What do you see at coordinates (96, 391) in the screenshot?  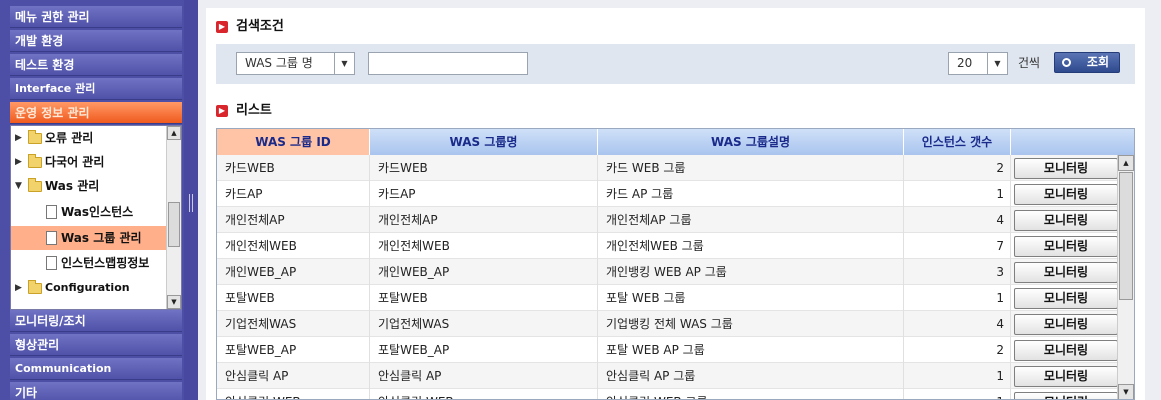 I see `menu-etc: 기타` at bounding box center [96, 391].